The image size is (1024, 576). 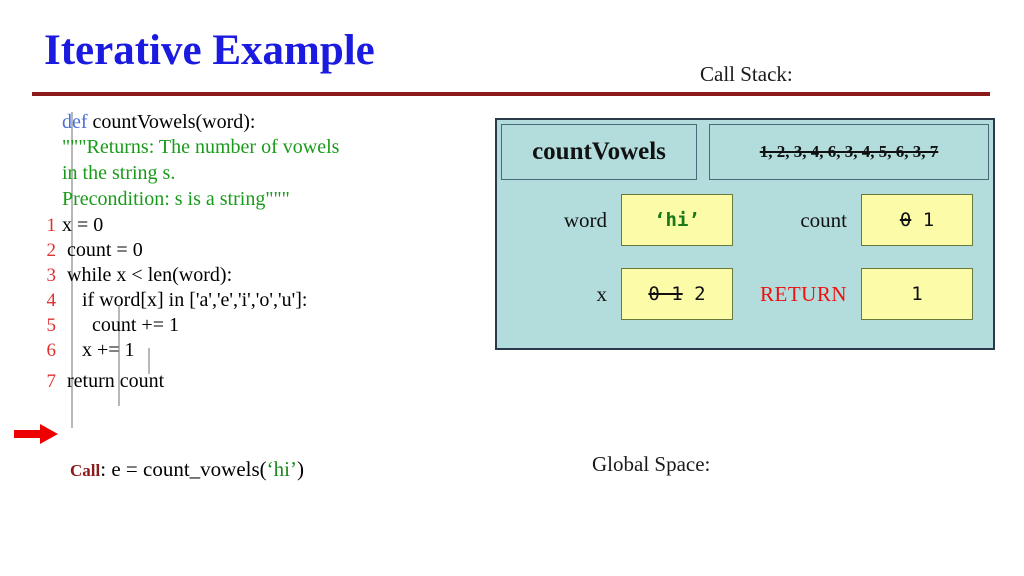 I want to click on frame-variable-grid: word ‘hi’ count 0 1 x 0 1 2 RETURN 1, so click(x=745, y=267).